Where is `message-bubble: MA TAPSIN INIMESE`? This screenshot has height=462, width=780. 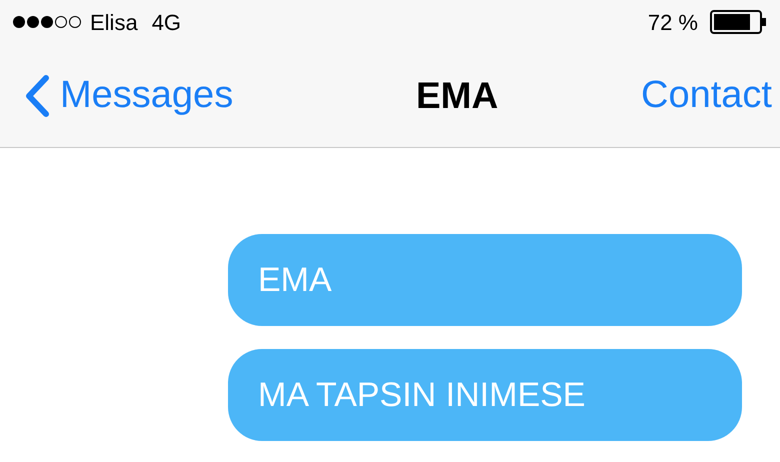
message-bubble: MA TAPSIN INIMESE is located at coordinates (485, 395).